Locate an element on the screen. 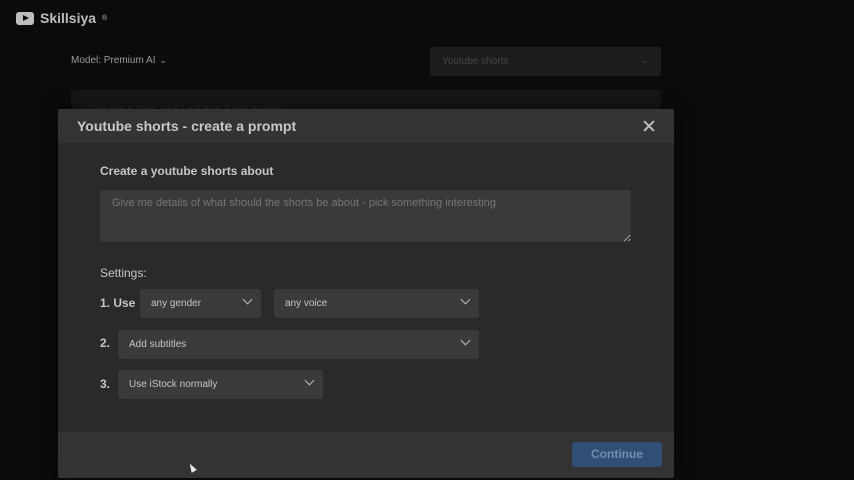  brand-watermark: Skillsiya ® is located at coordinates (61, 18).